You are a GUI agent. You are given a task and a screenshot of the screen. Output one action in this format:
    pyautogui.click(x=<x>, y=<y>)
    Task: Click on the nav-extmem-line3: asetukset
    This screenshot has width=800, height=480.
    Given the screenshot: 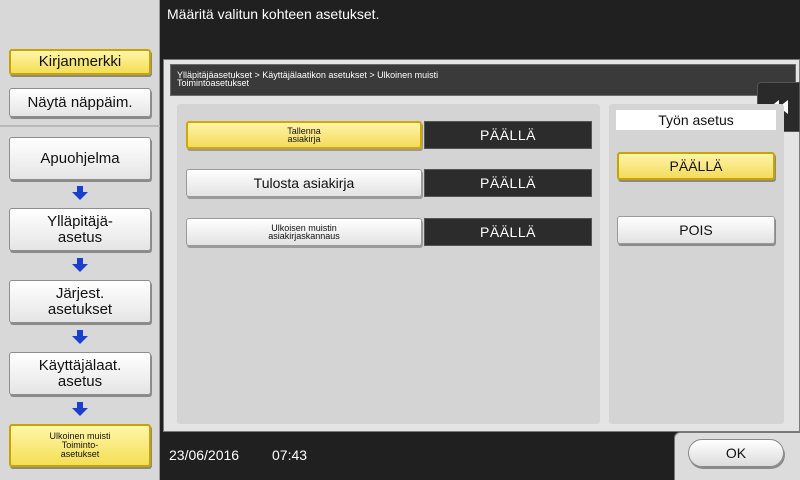 What is the action you would take?
    pyautogui.click(x=80, y=454)
    